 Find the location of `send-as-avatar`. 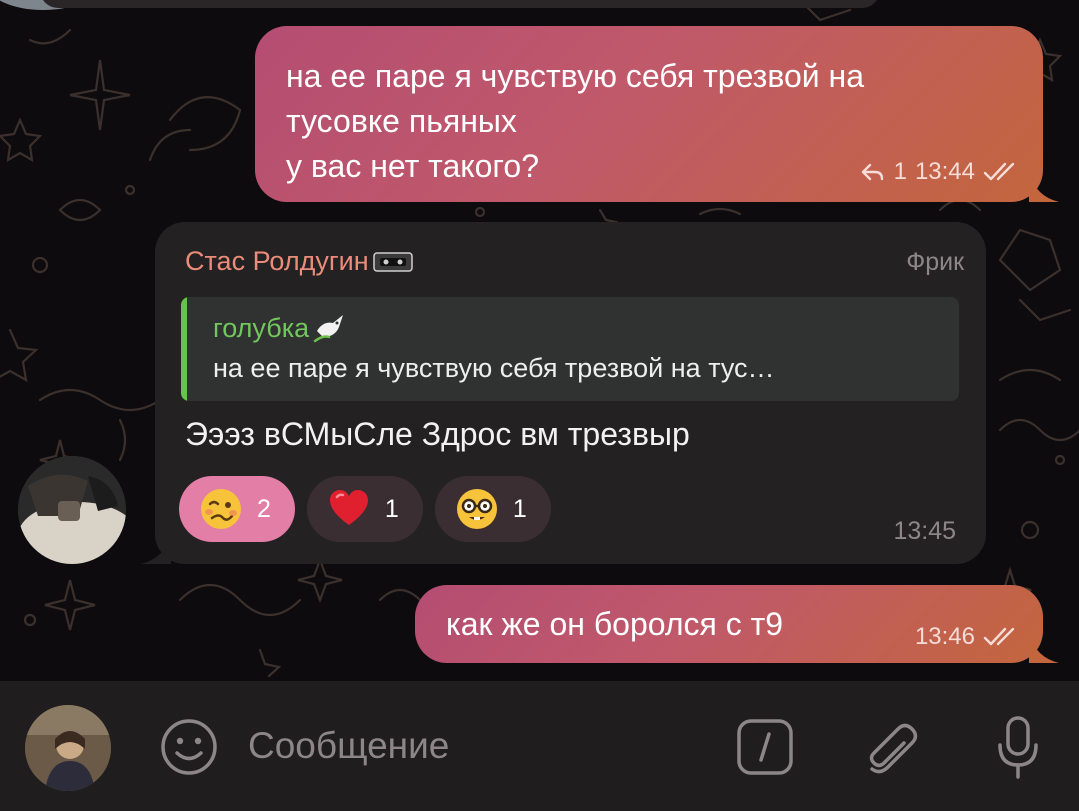

send-as-avatar is located at coordinates (68, 748).